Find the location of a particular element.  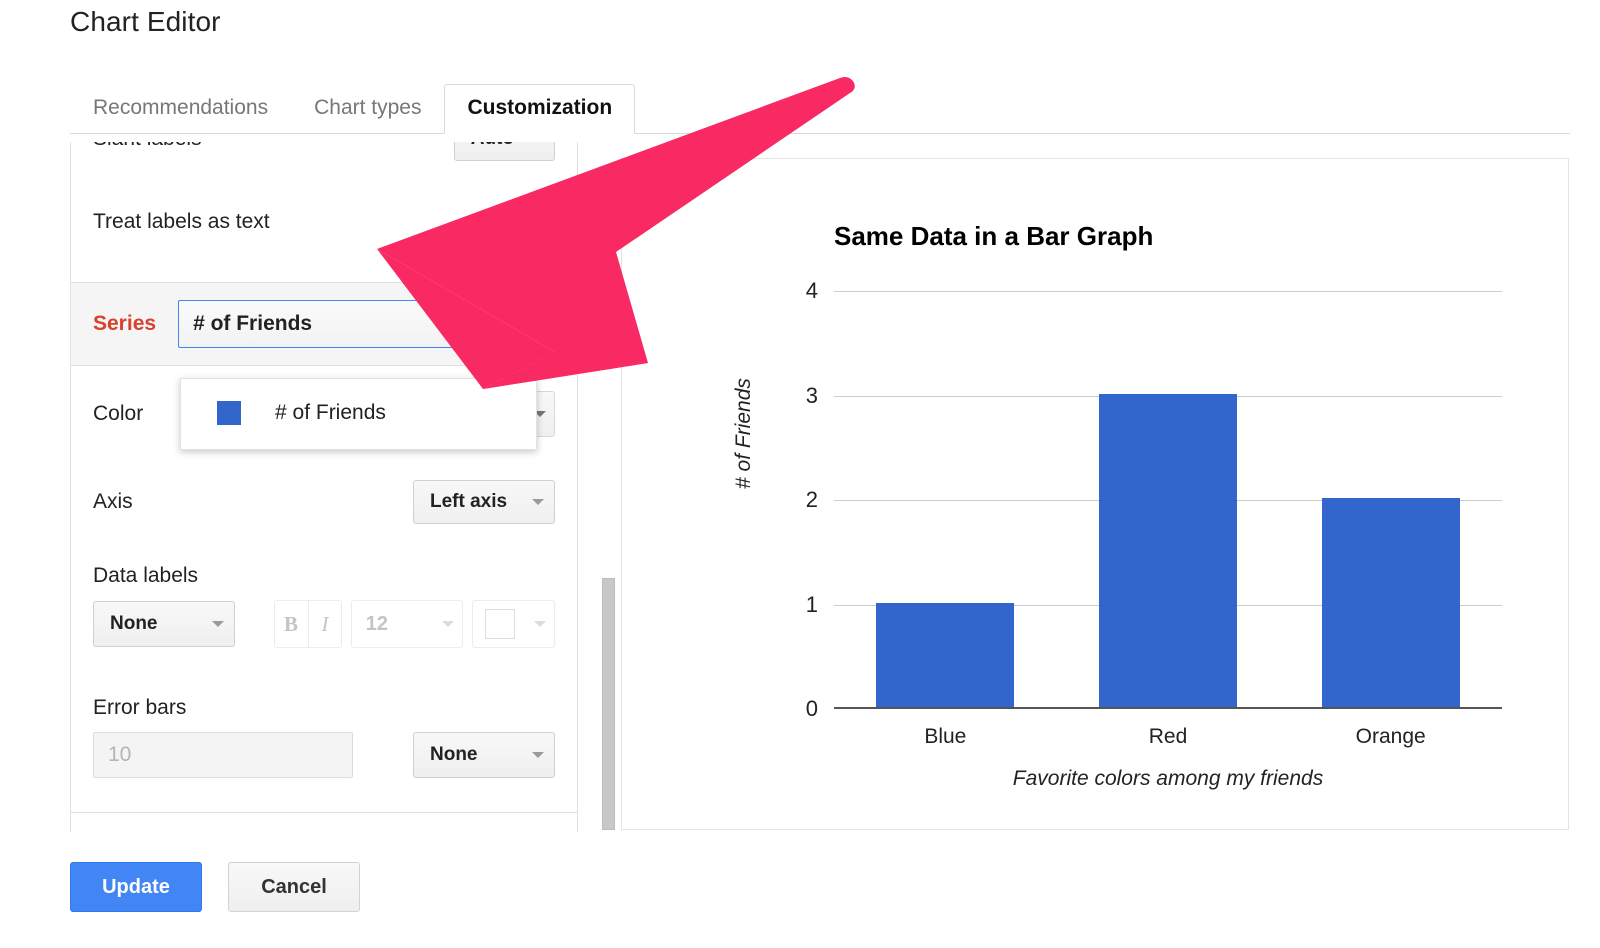

axis-settings-card: Slant labels Auto Treat labels as text is located at coordinates (324, 212).